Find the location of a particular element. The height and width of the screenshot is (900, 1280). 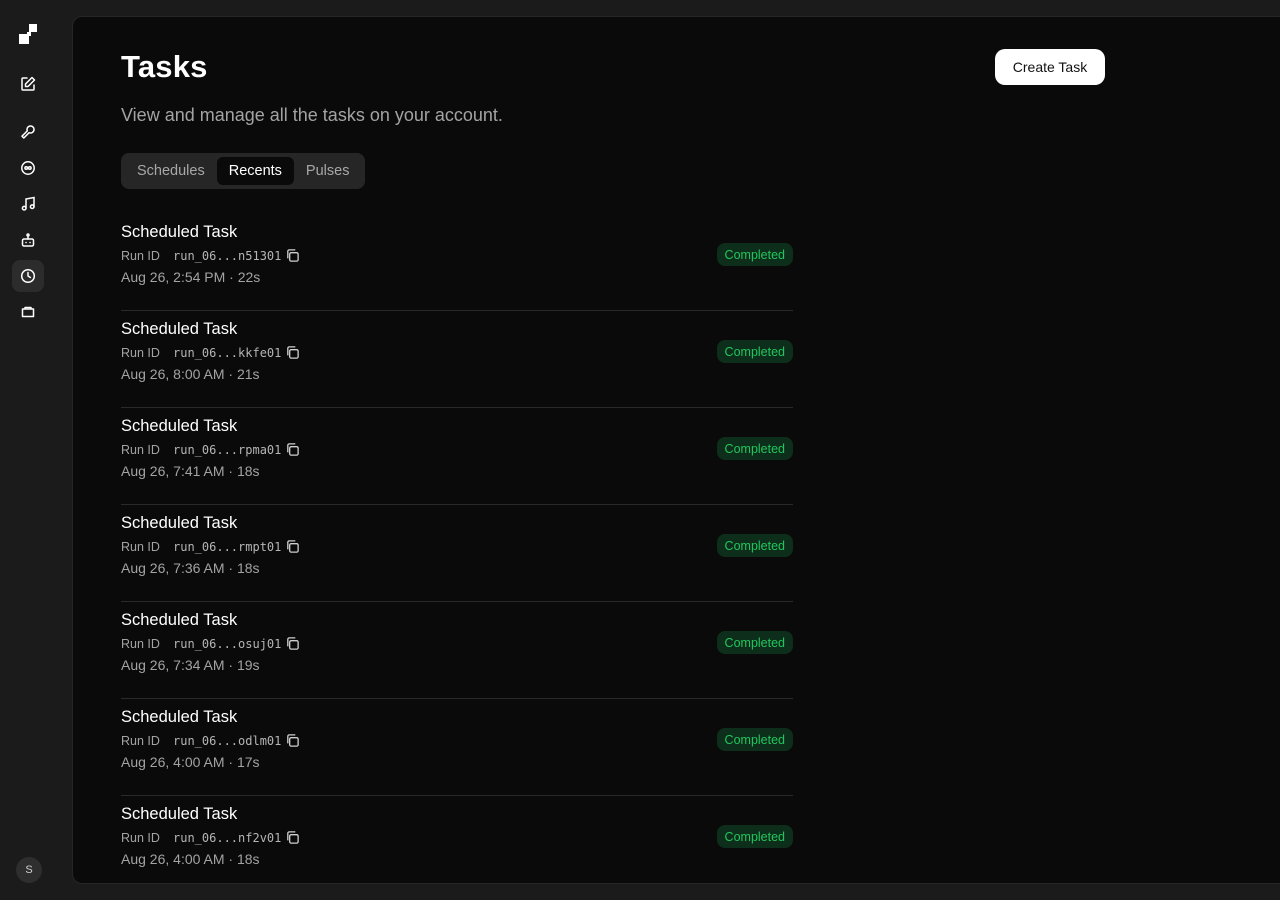

robot-icon is located at coordinates (28, 240).